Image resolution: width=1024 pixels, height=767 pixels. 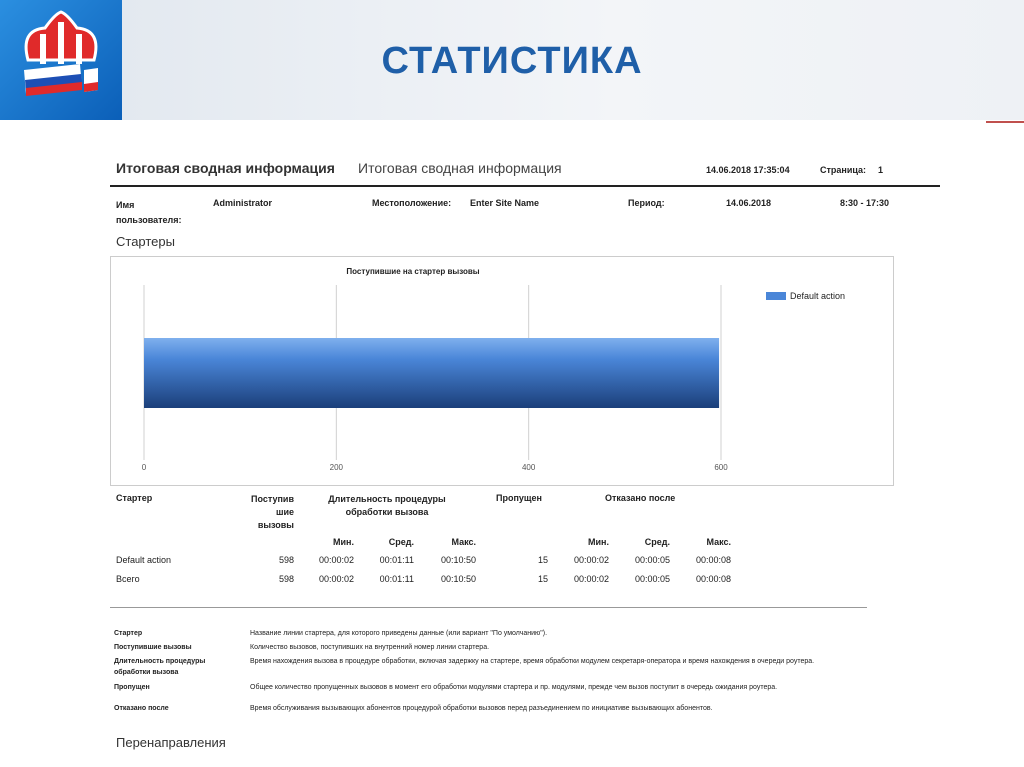 I want to click on period-label: Период:, so click(x=646, y=203).